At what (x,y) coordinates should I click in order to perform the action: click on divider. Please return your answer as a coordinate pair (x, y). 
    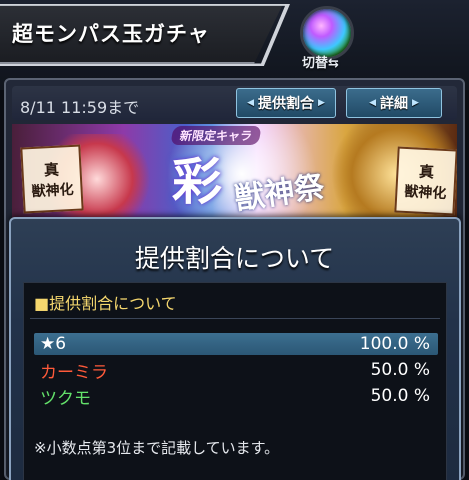
    Looking at the image, I should click on (235, 318).